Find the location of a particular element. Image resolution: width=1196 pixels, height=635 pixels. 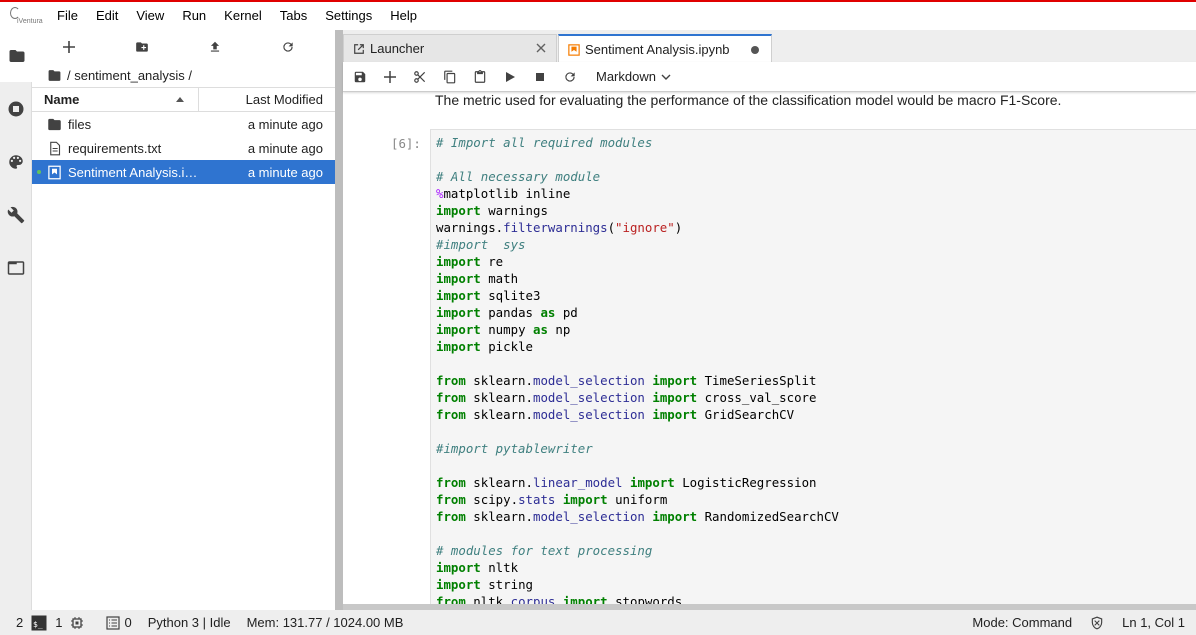

menu-kernel: Kernel is located at coordinates (243, 16).